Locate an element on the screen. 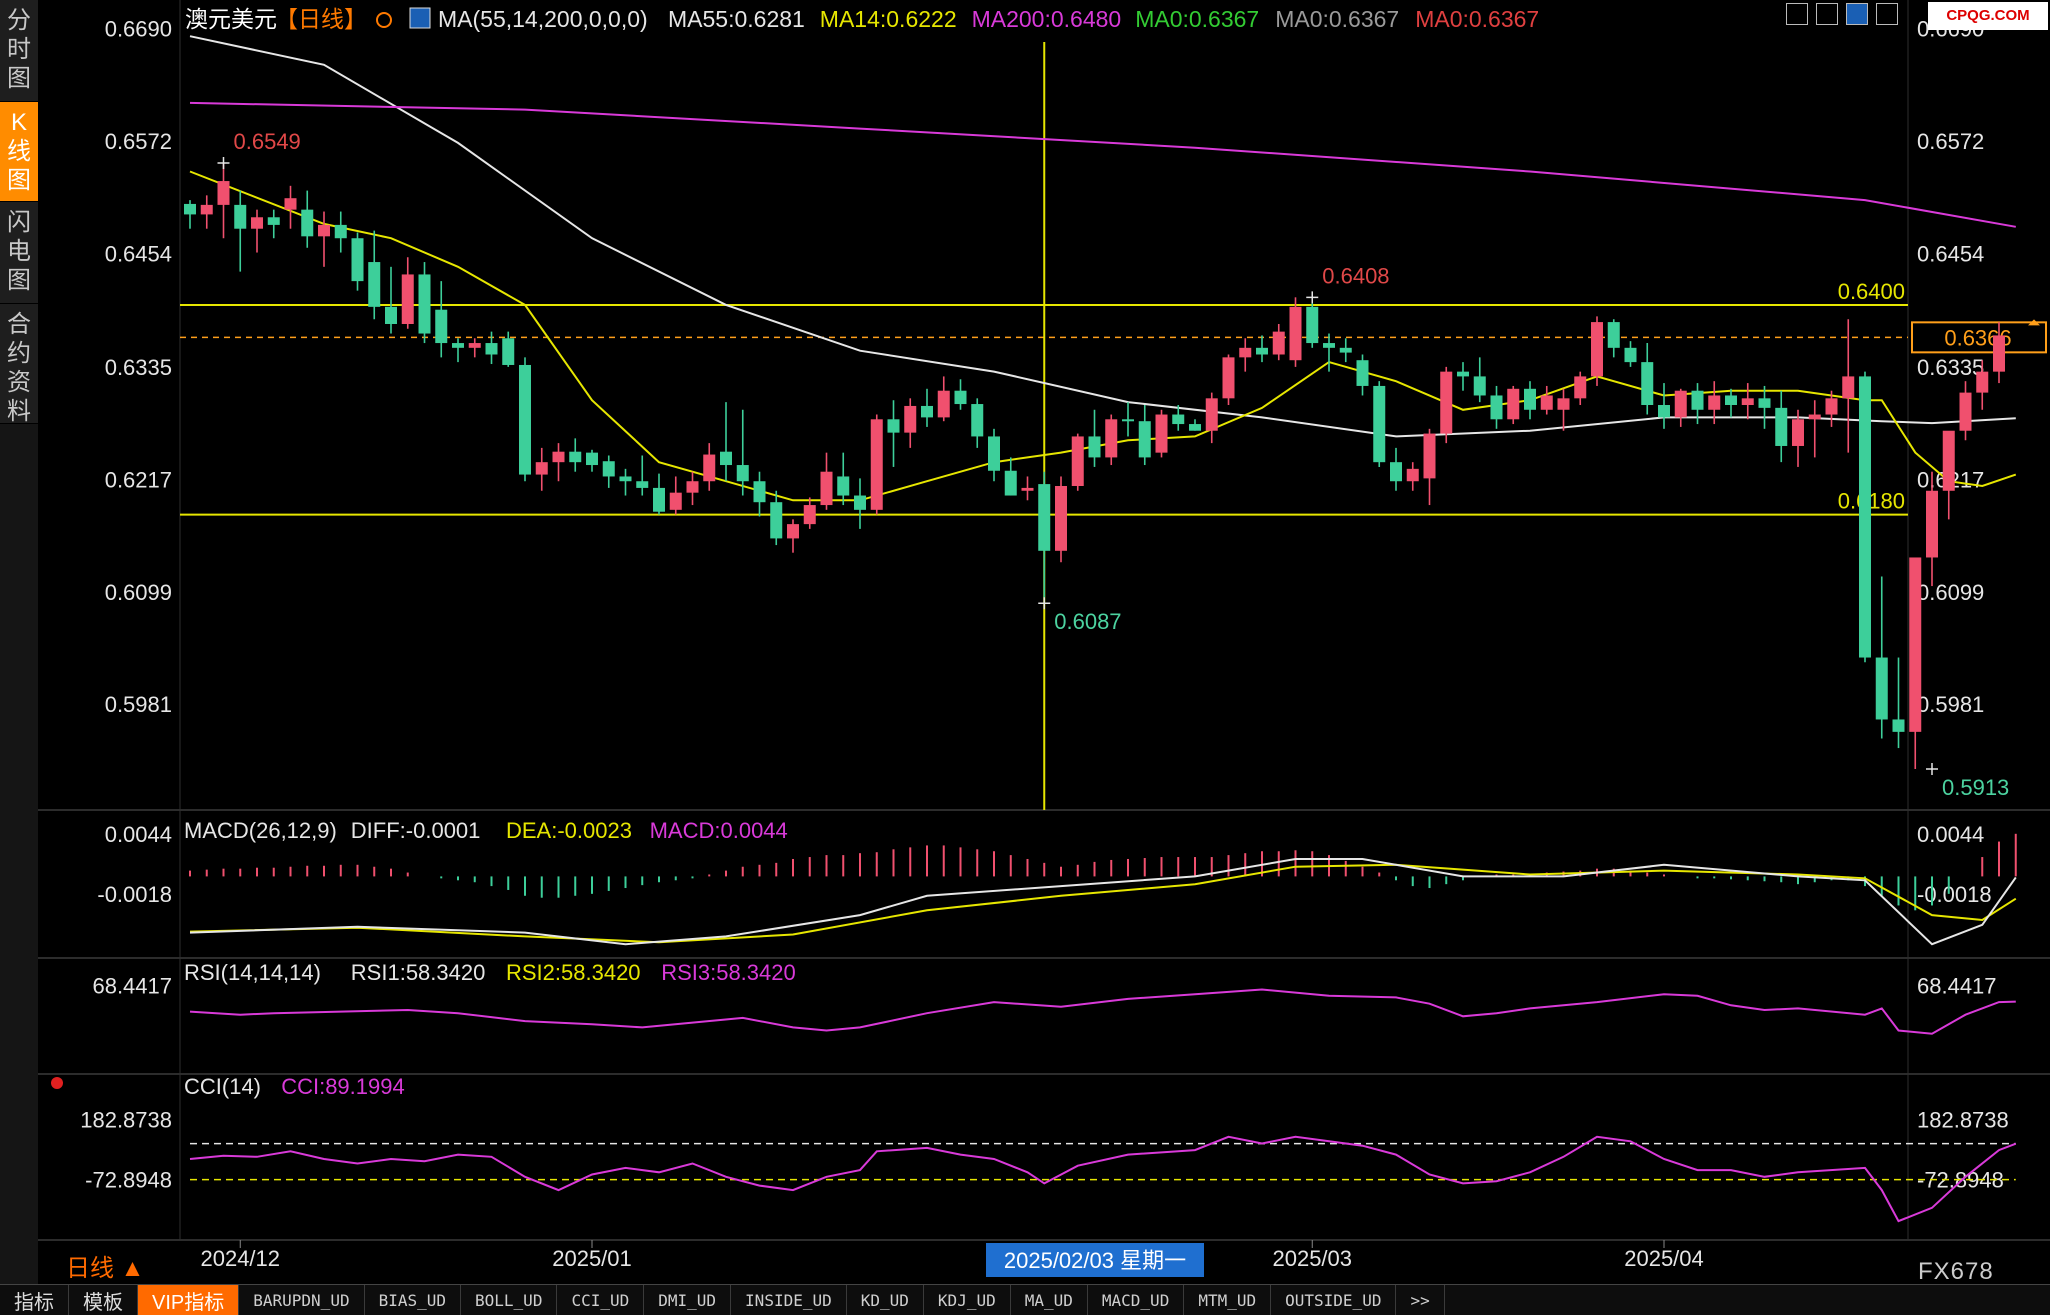 The image size is (2050, 1315). indicator-tab-13: MTM_UD is located at coordinates (1228, 1300).